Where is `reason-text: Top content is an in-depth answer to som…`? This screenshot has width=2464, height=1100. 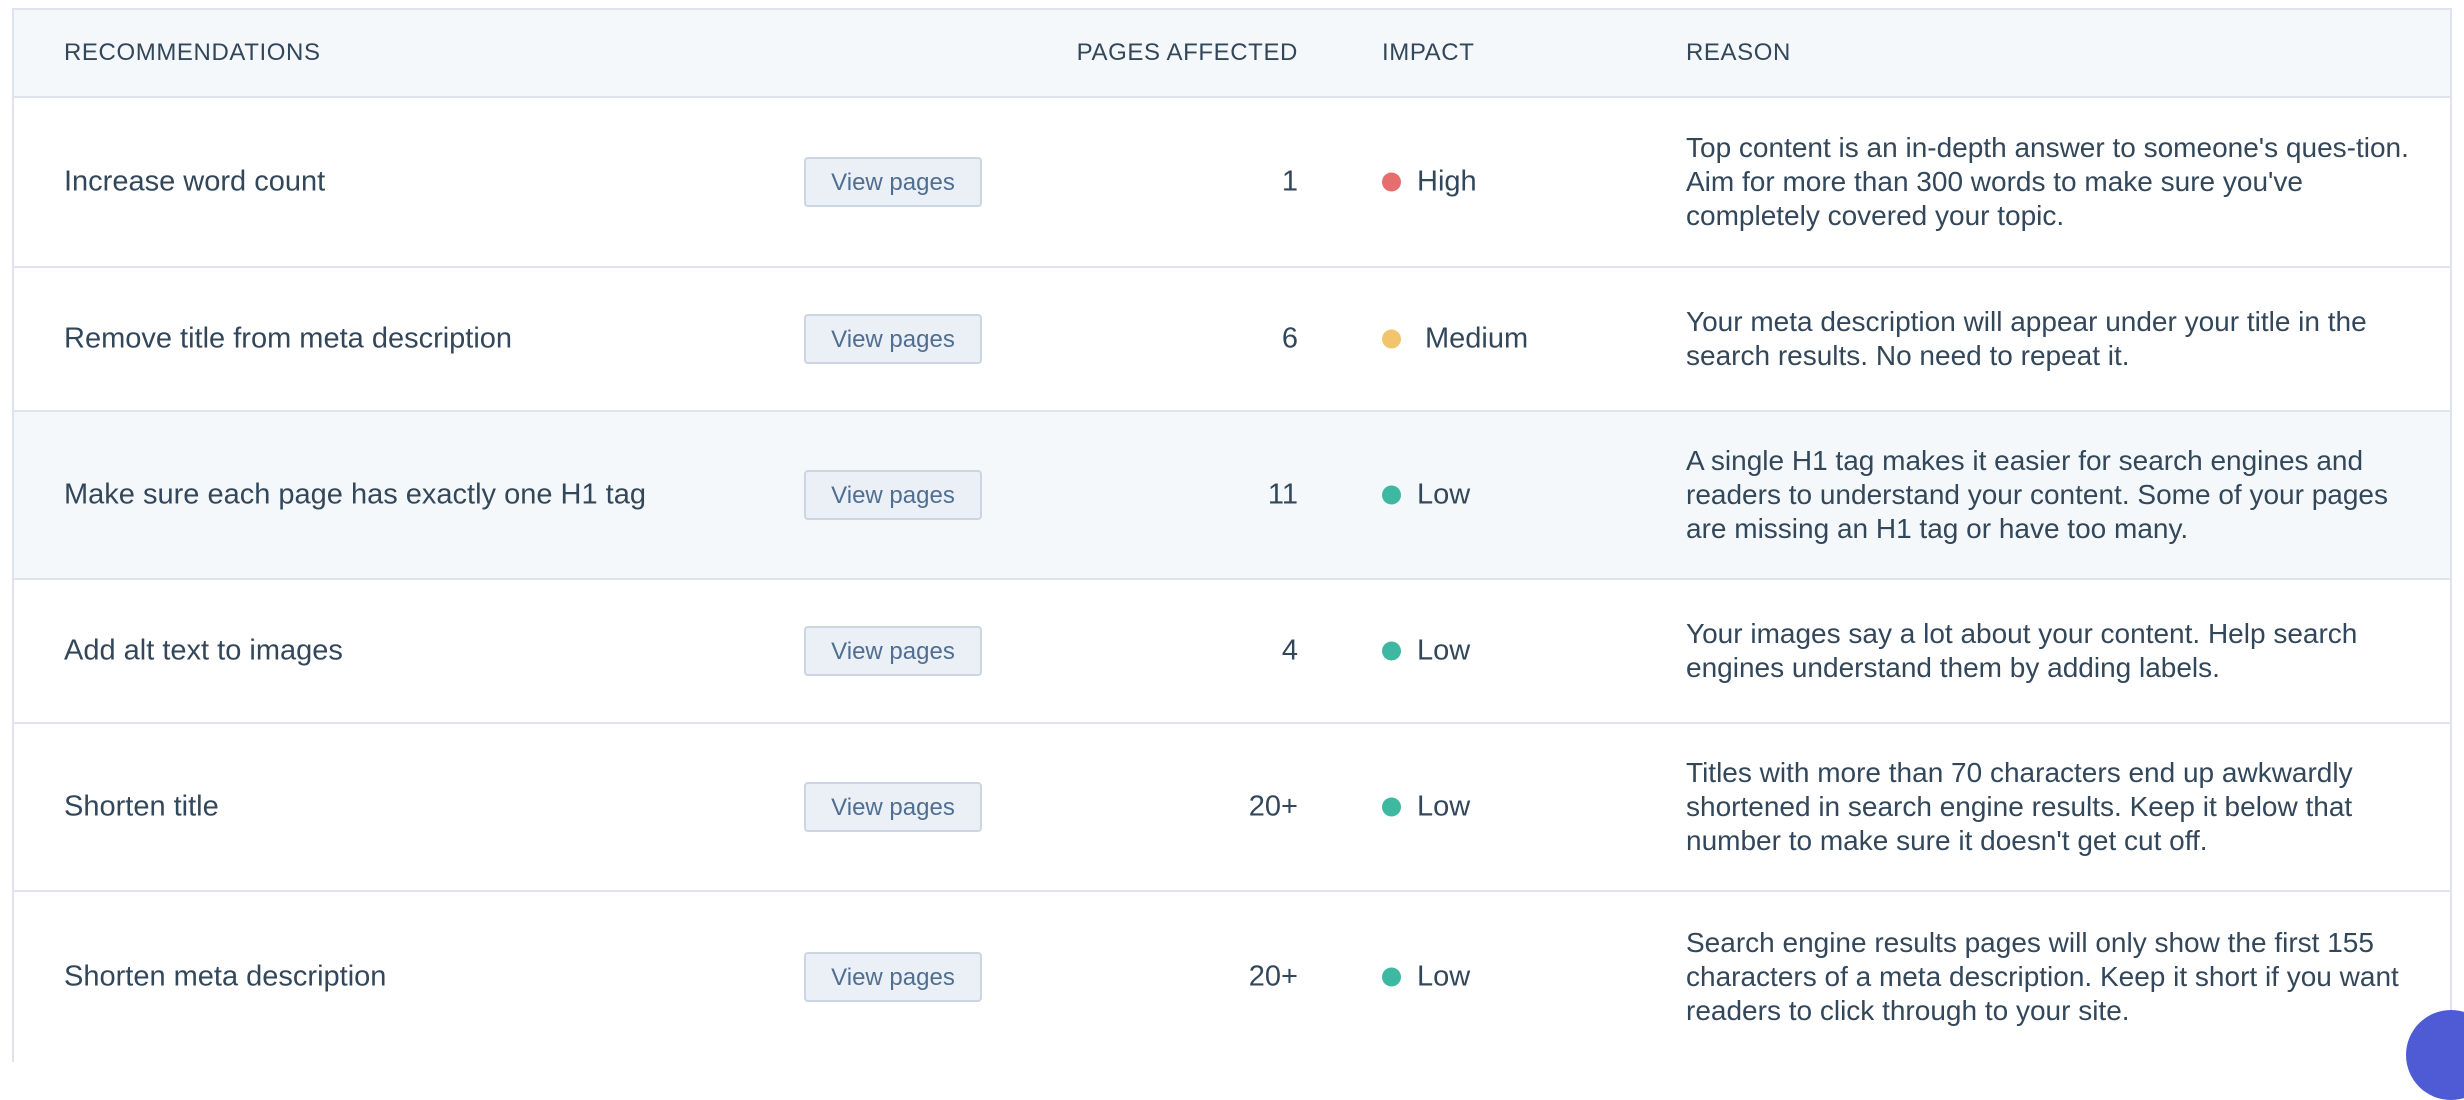 reason-text: Top content is an in-depth answer to som… is located at coordinates (2047, 181).